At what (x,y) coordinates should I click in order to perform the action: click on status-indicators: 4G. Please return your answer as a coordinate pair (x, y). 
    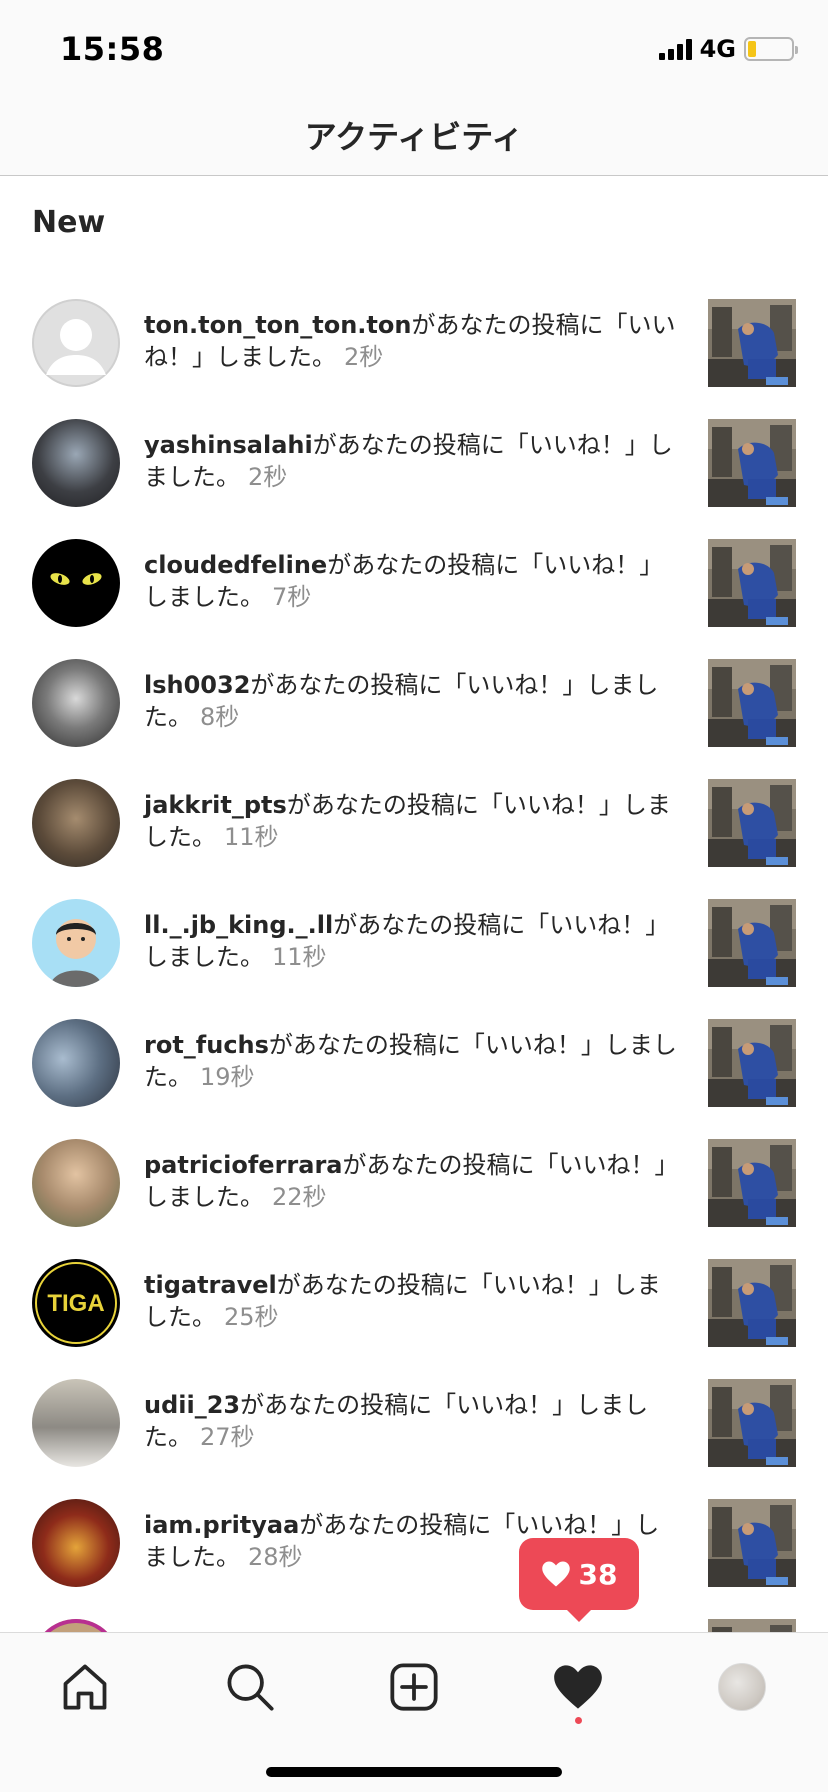
    Looking at the image, I should click on (728, 49).